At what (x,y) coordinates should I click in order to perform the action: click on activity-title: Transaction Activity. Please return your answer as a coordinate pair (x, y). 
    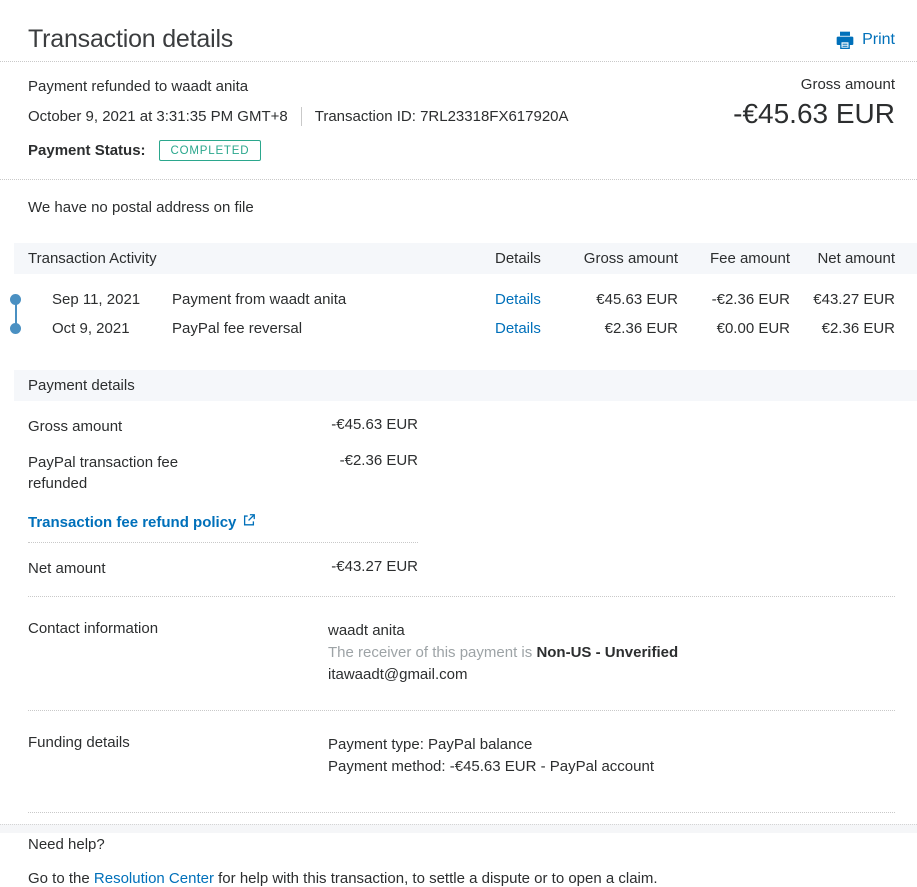
    Looking at the image, I should click on (92, 258).